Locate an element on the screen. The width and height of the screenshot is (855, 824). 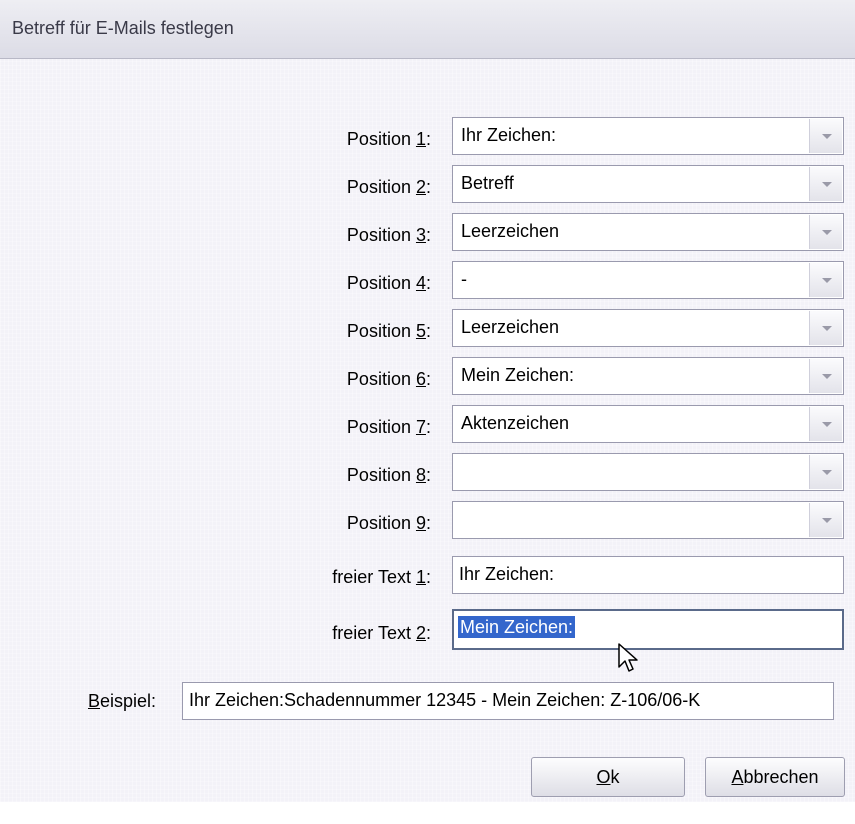
position-5-value: Leerzeichen is located at coordinates (510, 327).